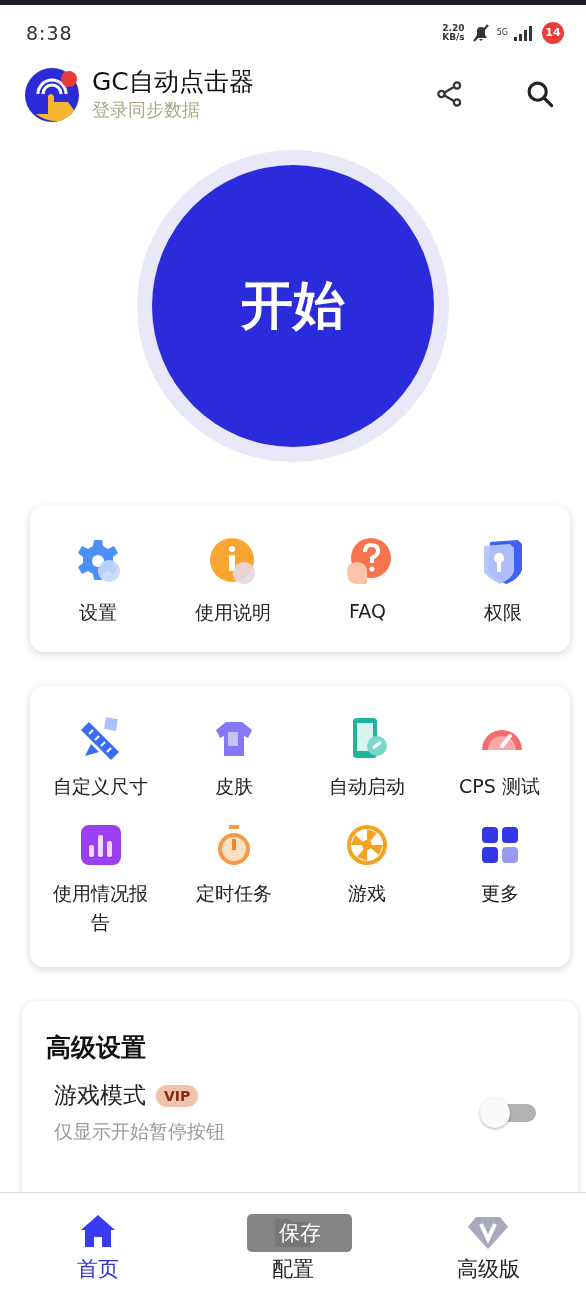  Describe the element at coordinates (299, 1233) in the screenshot. I see `toast-message: 保存` at that location.